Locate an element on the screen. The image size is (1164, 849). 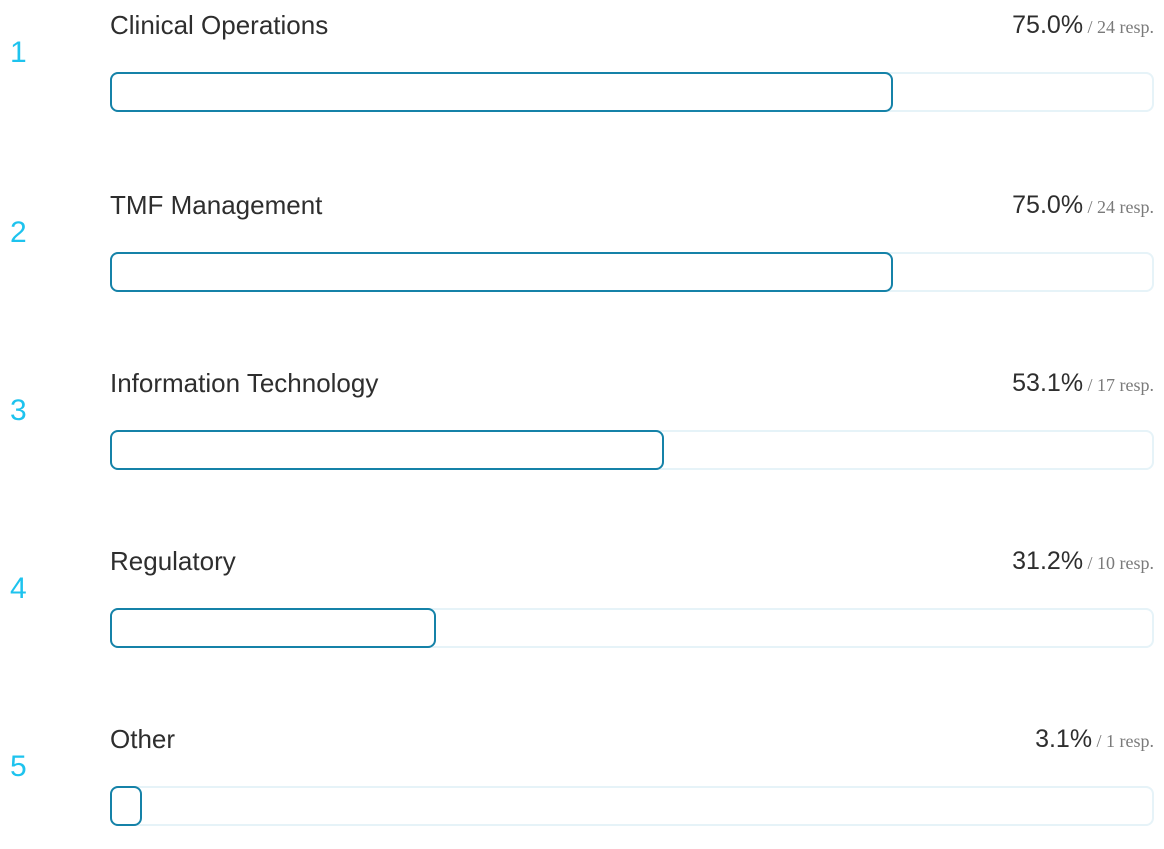
stat-readout: 53.1% / 17 resp. is located at coordinates (1083, 385).